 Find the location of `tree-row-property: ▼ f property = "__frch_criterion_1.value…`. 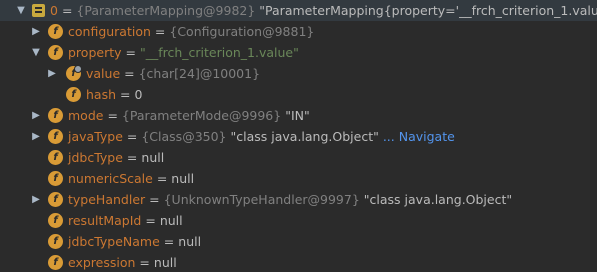

tree-row-property: ▼ f property = "__frch_criterion_1.value… is located at coordinates (298, 52).